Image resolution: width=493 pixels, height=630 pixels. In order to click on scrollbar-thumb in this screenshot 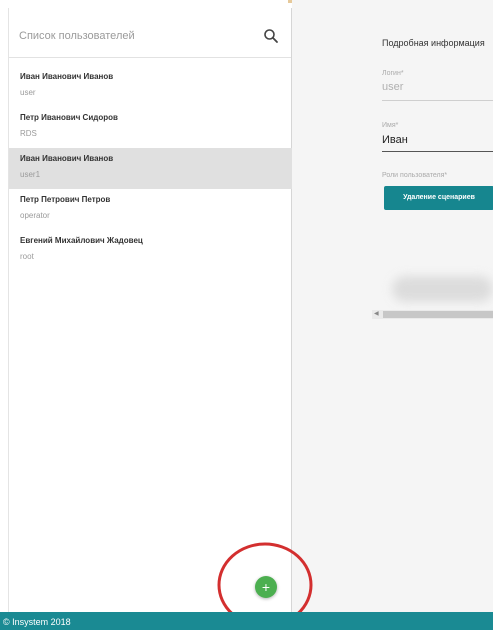, I will do `click(438, 314)`.